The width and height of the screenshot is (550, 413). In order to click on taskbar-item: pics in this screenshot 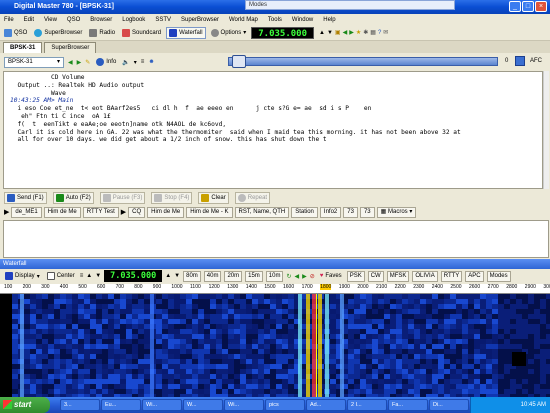, I will do `click(285, 405)`.